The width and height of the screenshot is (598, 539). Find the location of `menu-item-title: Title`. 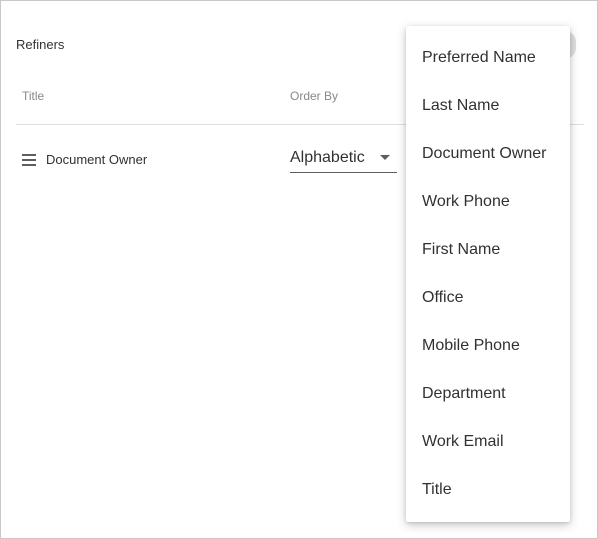

menu-item-title: Title is located at coordinates (488, 490).